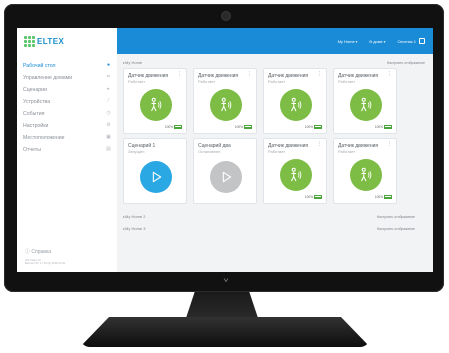 The height and width of the screenshot is (353, 449). I want to click on logo-mark-icon, so click(29, 41).